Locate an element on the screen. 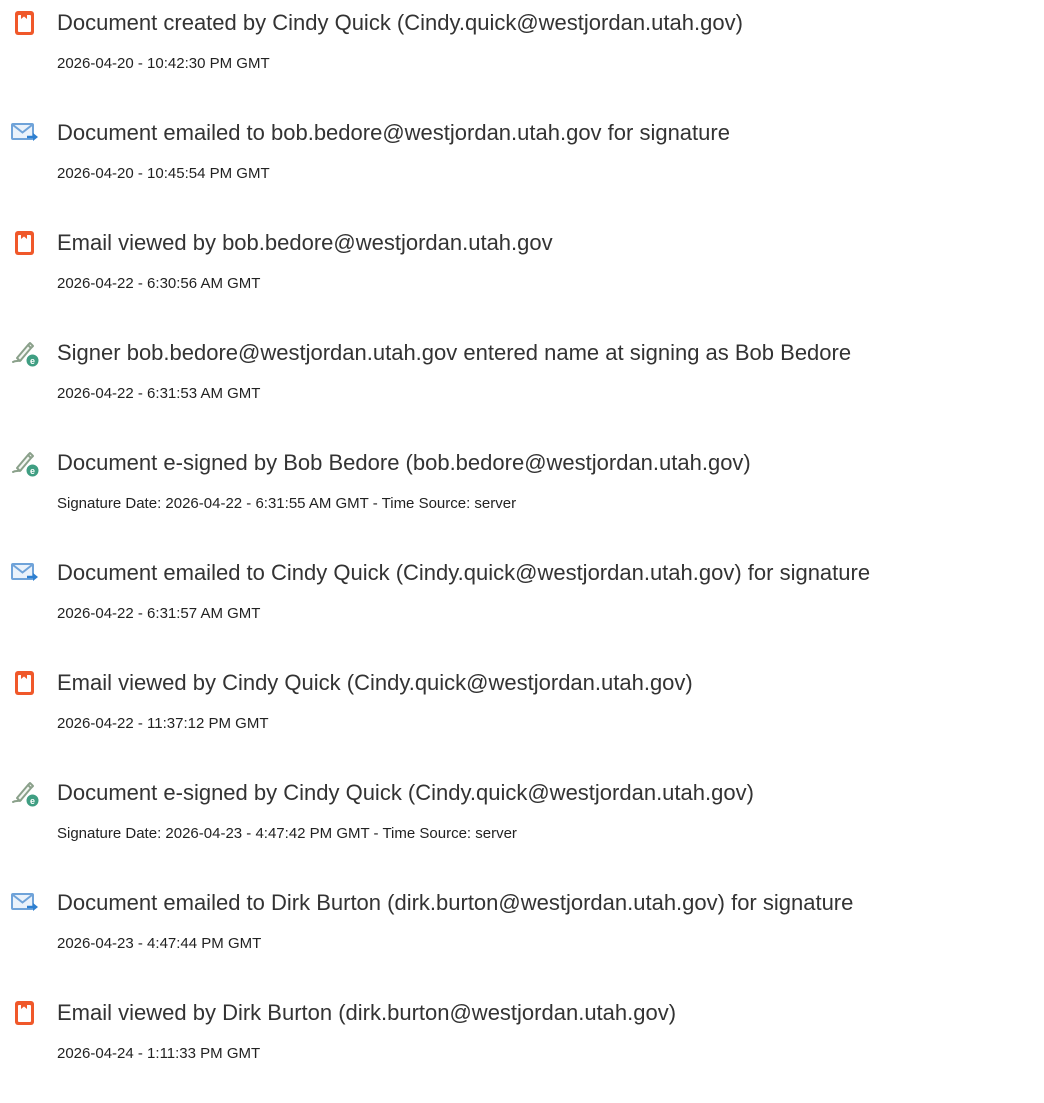 This screenshot has height=1103, width=1044. event-timestamp: 2026-04-22 - 6:31:53 AM GMT is located at coordinates (159, 393).